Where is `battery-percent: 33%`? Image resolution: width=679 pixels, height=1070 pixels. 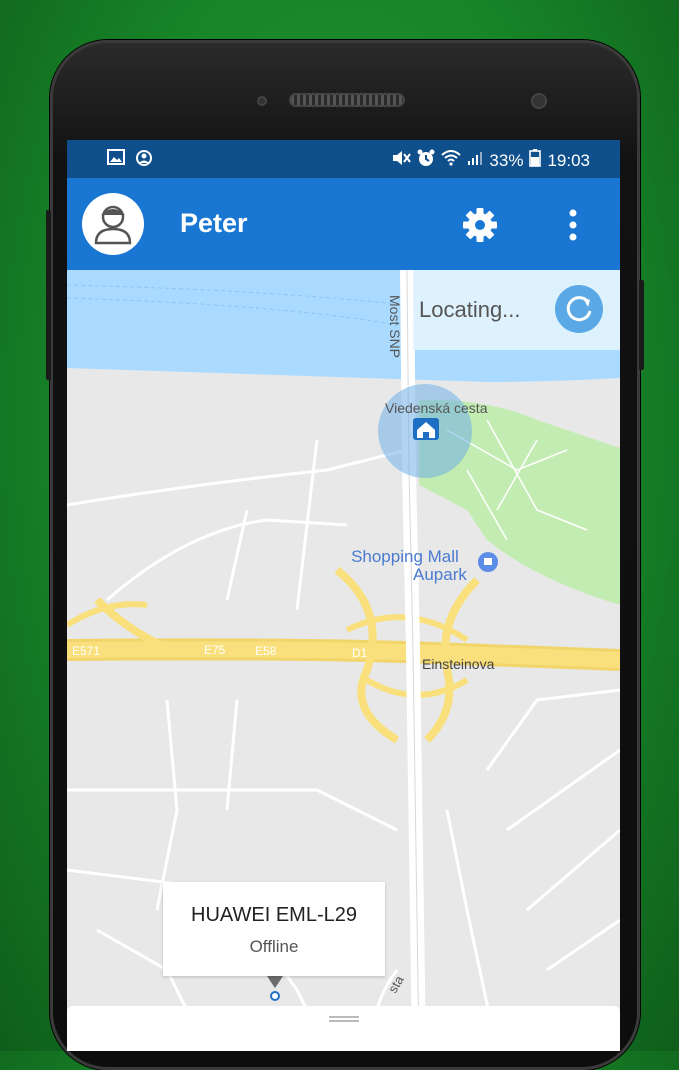 battery-percent: 33% is located at coordinates (506, 160).